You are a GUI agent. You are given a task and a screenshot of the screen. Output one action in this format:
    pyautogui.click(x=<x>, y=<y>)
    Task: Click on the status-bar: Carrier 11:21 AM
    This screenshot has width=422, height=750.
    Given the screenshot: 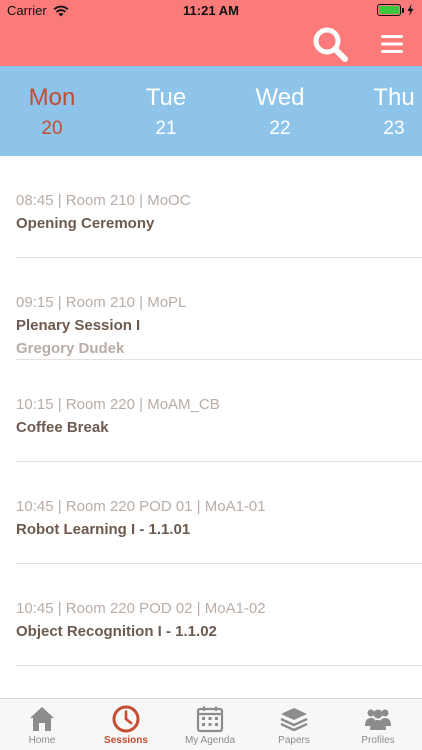 What is the action you would take?
    pyautogui.click(x=211, y=11)
    